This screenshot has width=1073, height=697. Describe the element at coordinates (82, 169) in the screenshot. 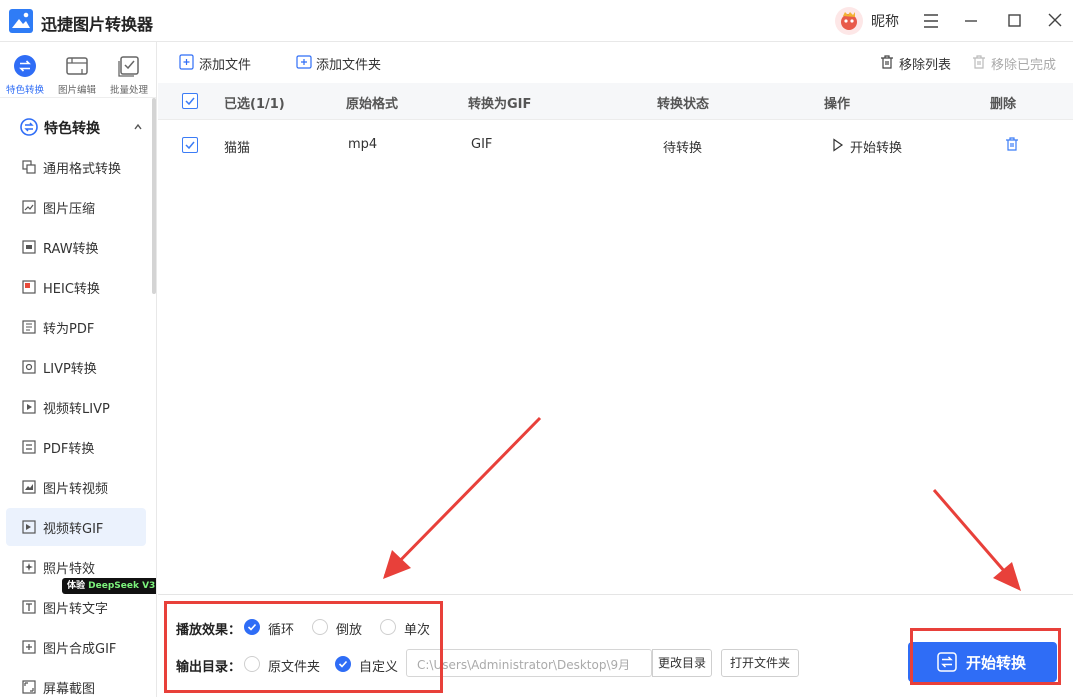

I see `sidebar-item-label: 通用格式转换` at that location.